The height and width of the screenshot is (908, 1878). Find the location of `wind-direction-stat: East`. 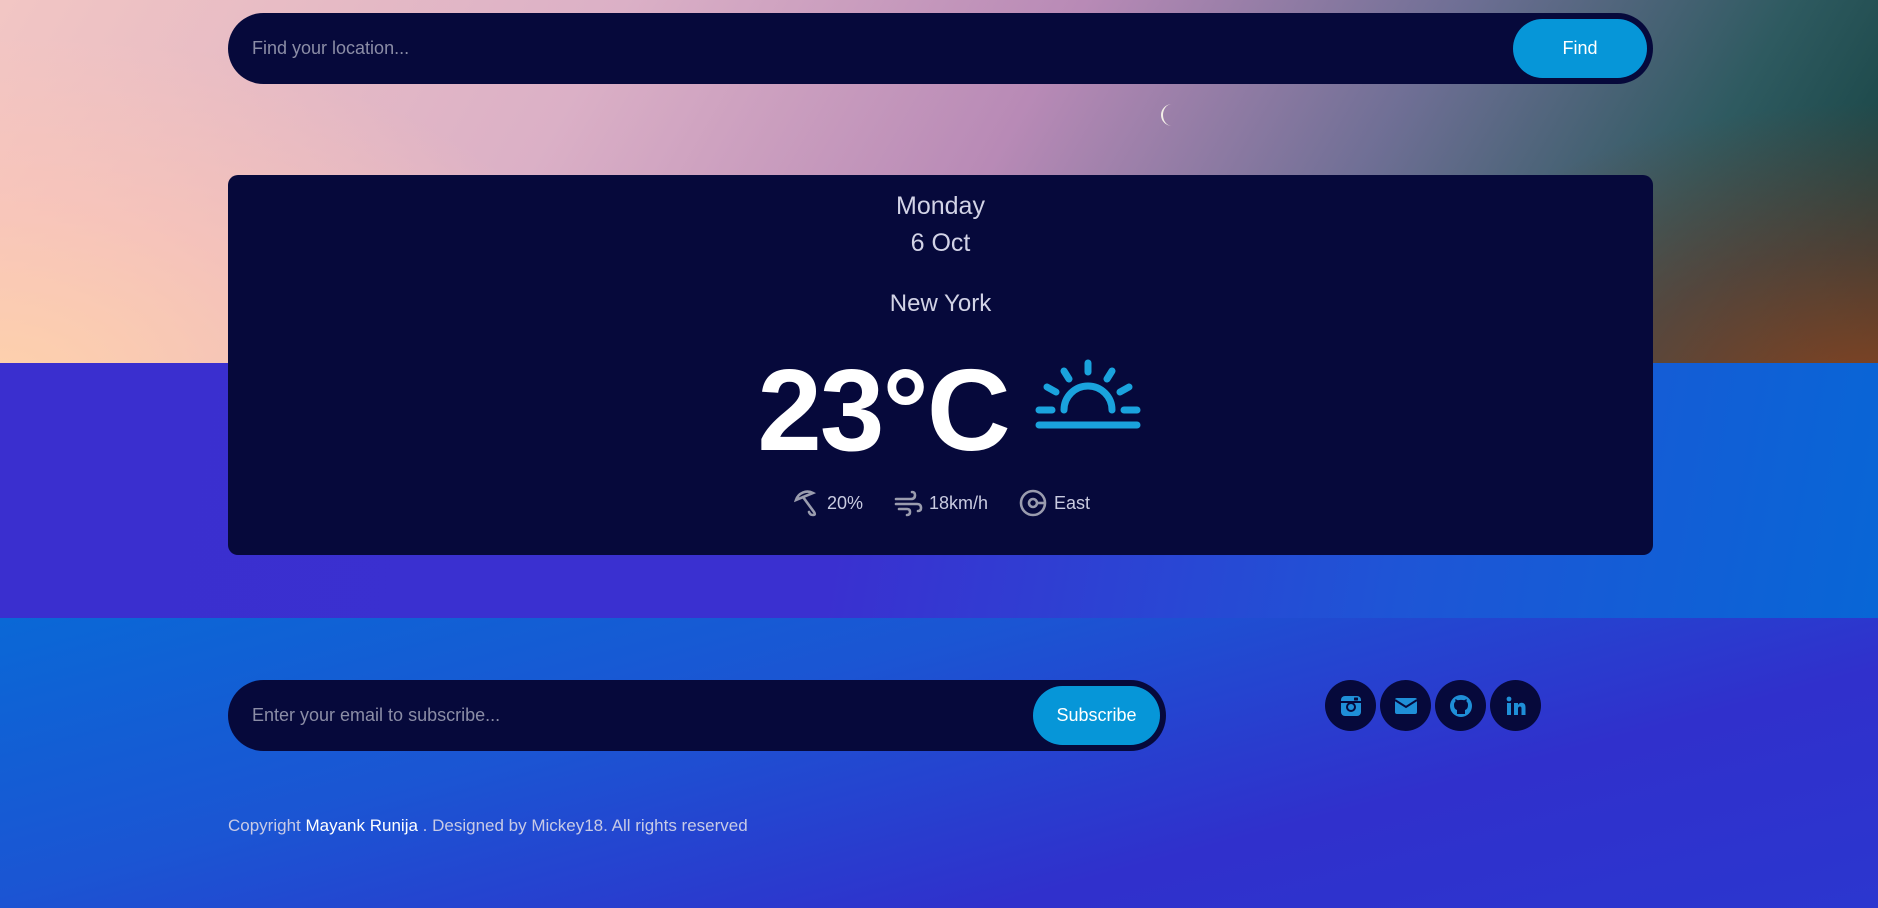

wind-direction-stat: East is located at coordinates (1054, 503).